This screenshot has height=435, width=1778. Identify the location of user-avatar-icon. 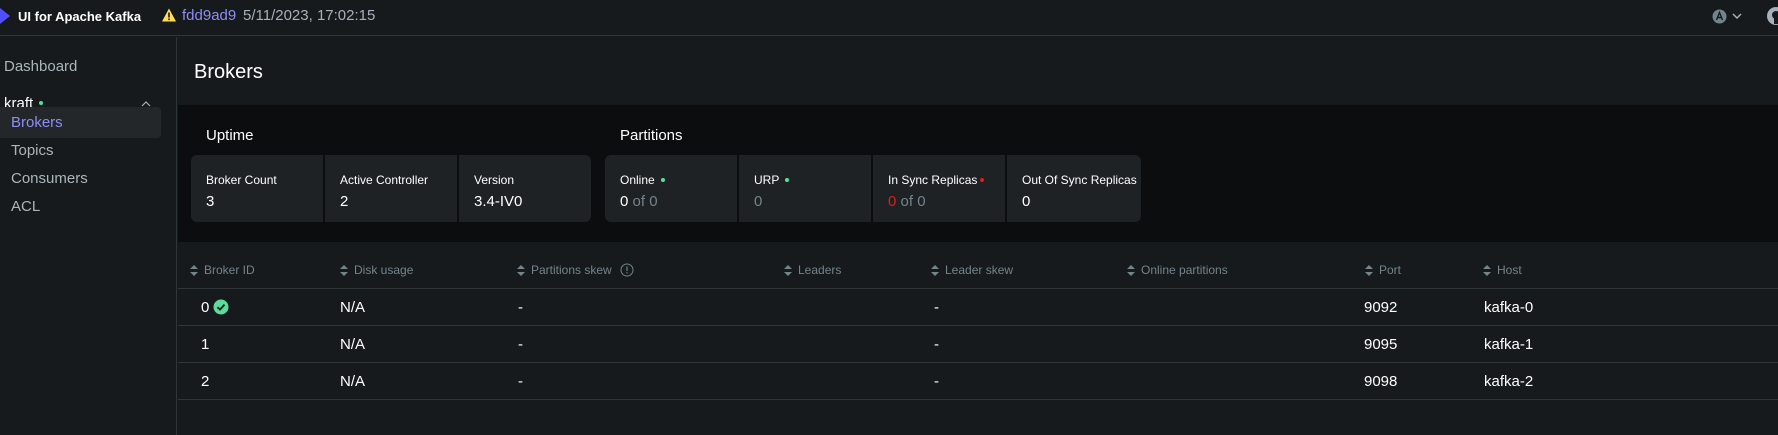
(1719, 16).